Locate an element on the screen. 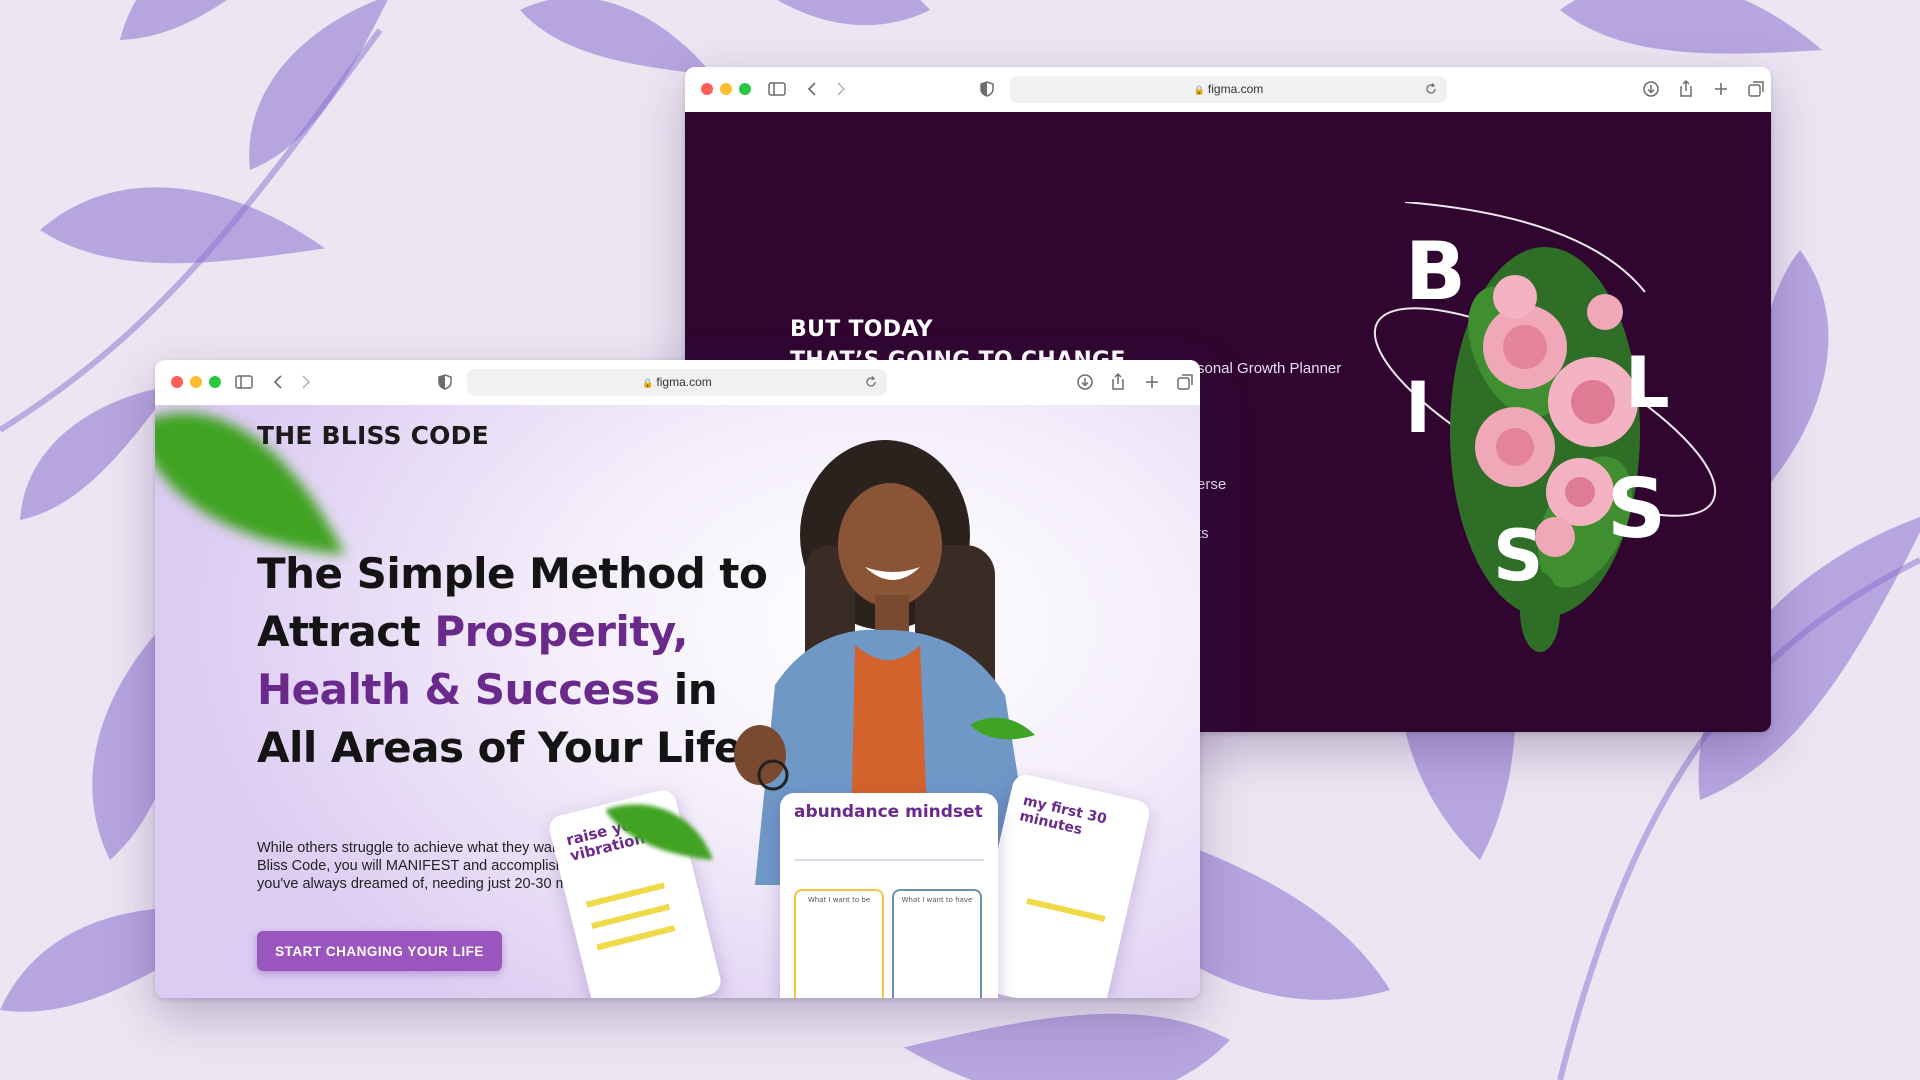 Image resolution: width=1920 pixels, height=1080 pixels. card-title: my first 30 minutes is located at coordinates (1063, 815).